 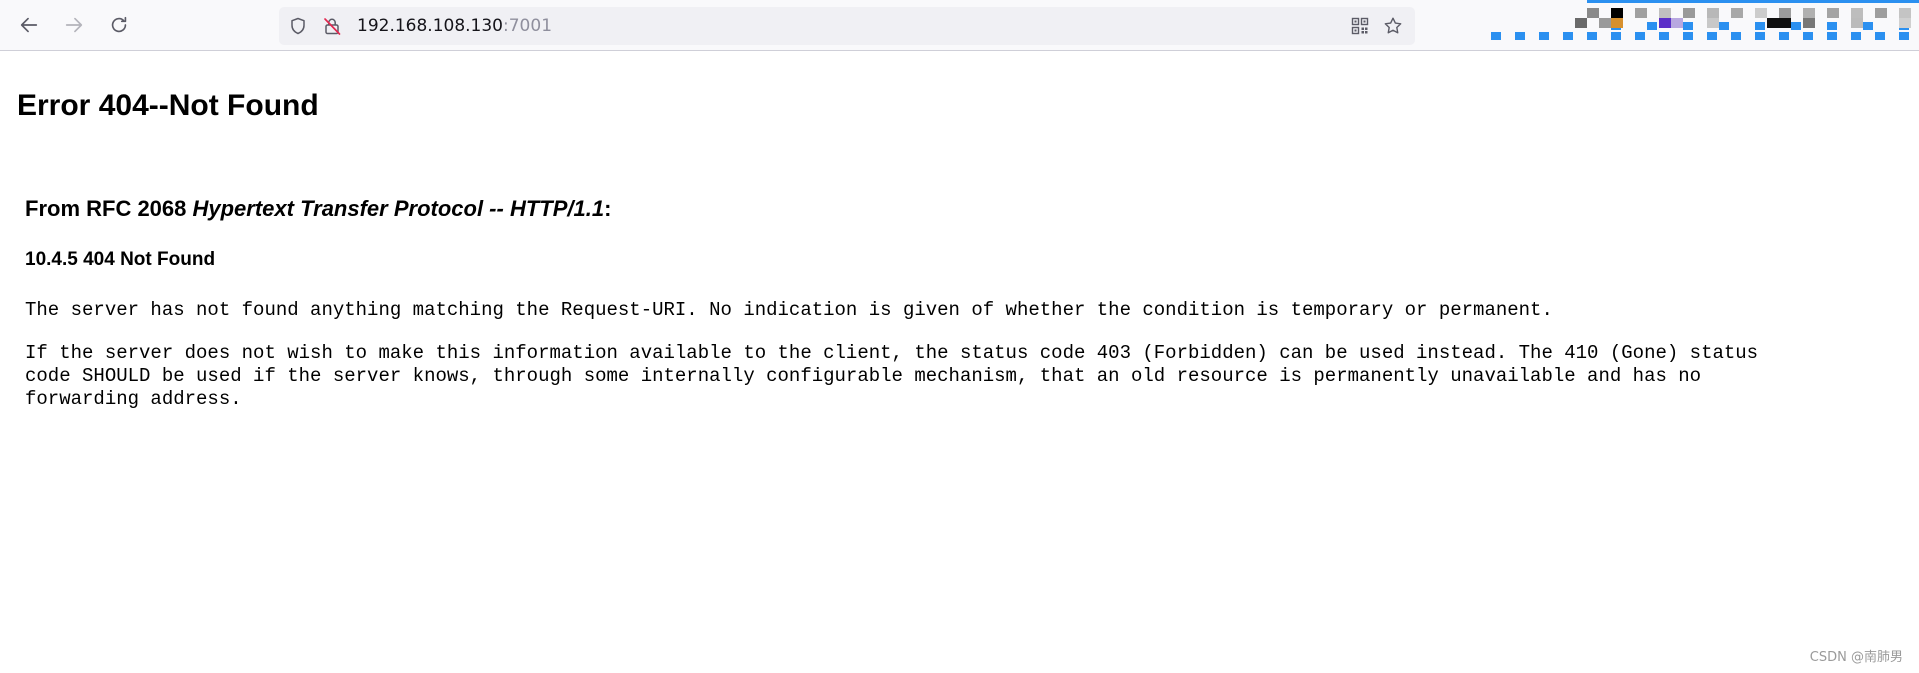 I want to click on shield-icon, so click(x=298, y=26).